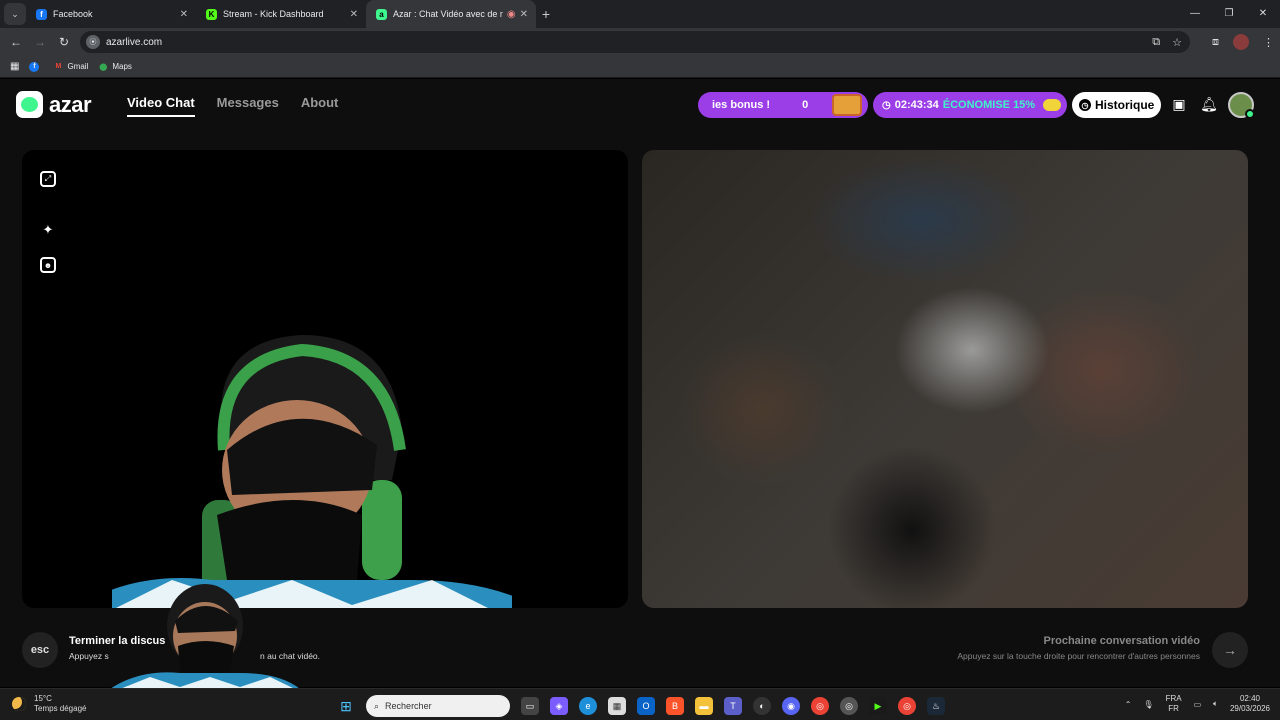 The image size is (1280, 720). I want to click on tab-title: Stream - Kick Dashboard, so click(273, 14).